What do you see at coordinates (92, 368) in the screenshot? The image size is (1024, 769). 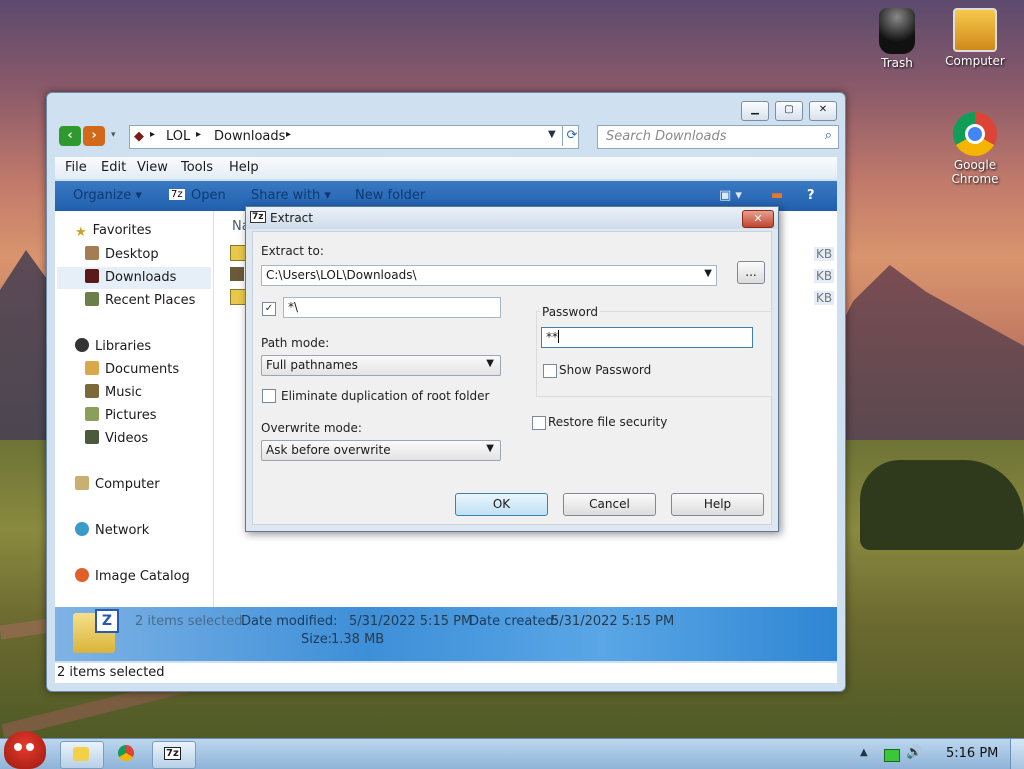 I see `documents-icon` at bounding box center [92, 368].